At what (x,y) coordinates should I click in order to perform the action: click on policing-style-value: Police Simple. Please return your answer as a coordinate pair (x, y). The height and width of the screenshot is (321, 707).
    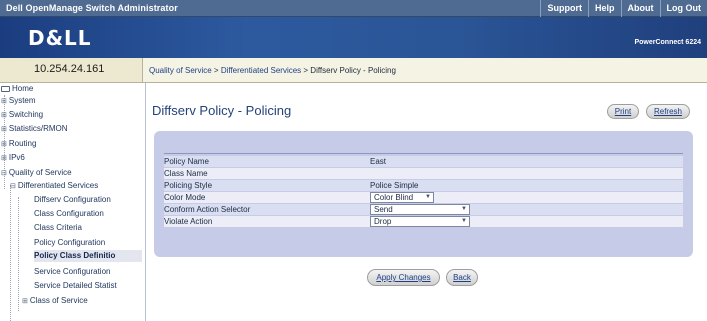
    Looking at the image, I should click on (394, 185).